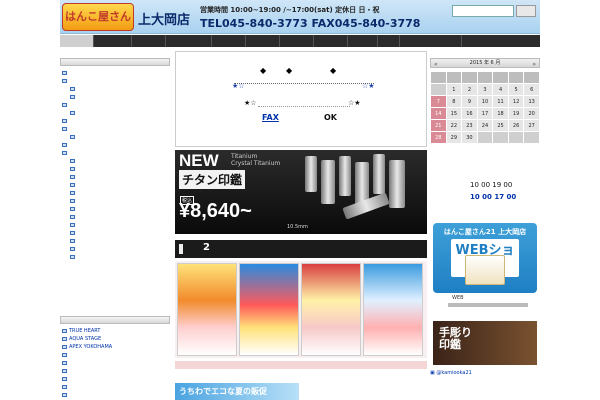  What do you see at coordinates (237, 391) in the screenshot?
I see `uchiwa-banner: うちわでエコな夏の販促` at bounding box center [237, 391].